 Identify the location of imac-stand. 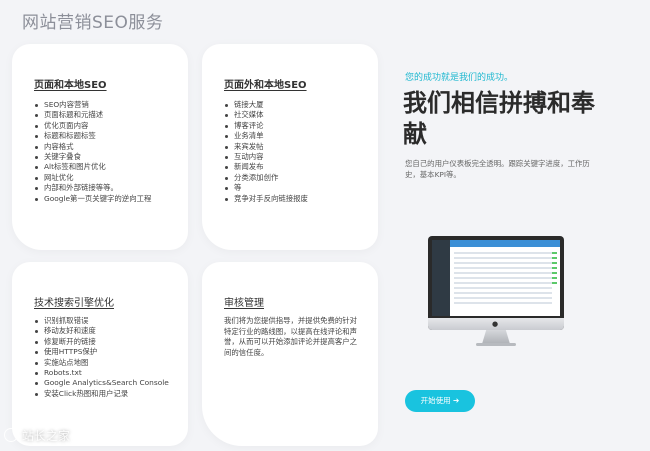
(496, 337).